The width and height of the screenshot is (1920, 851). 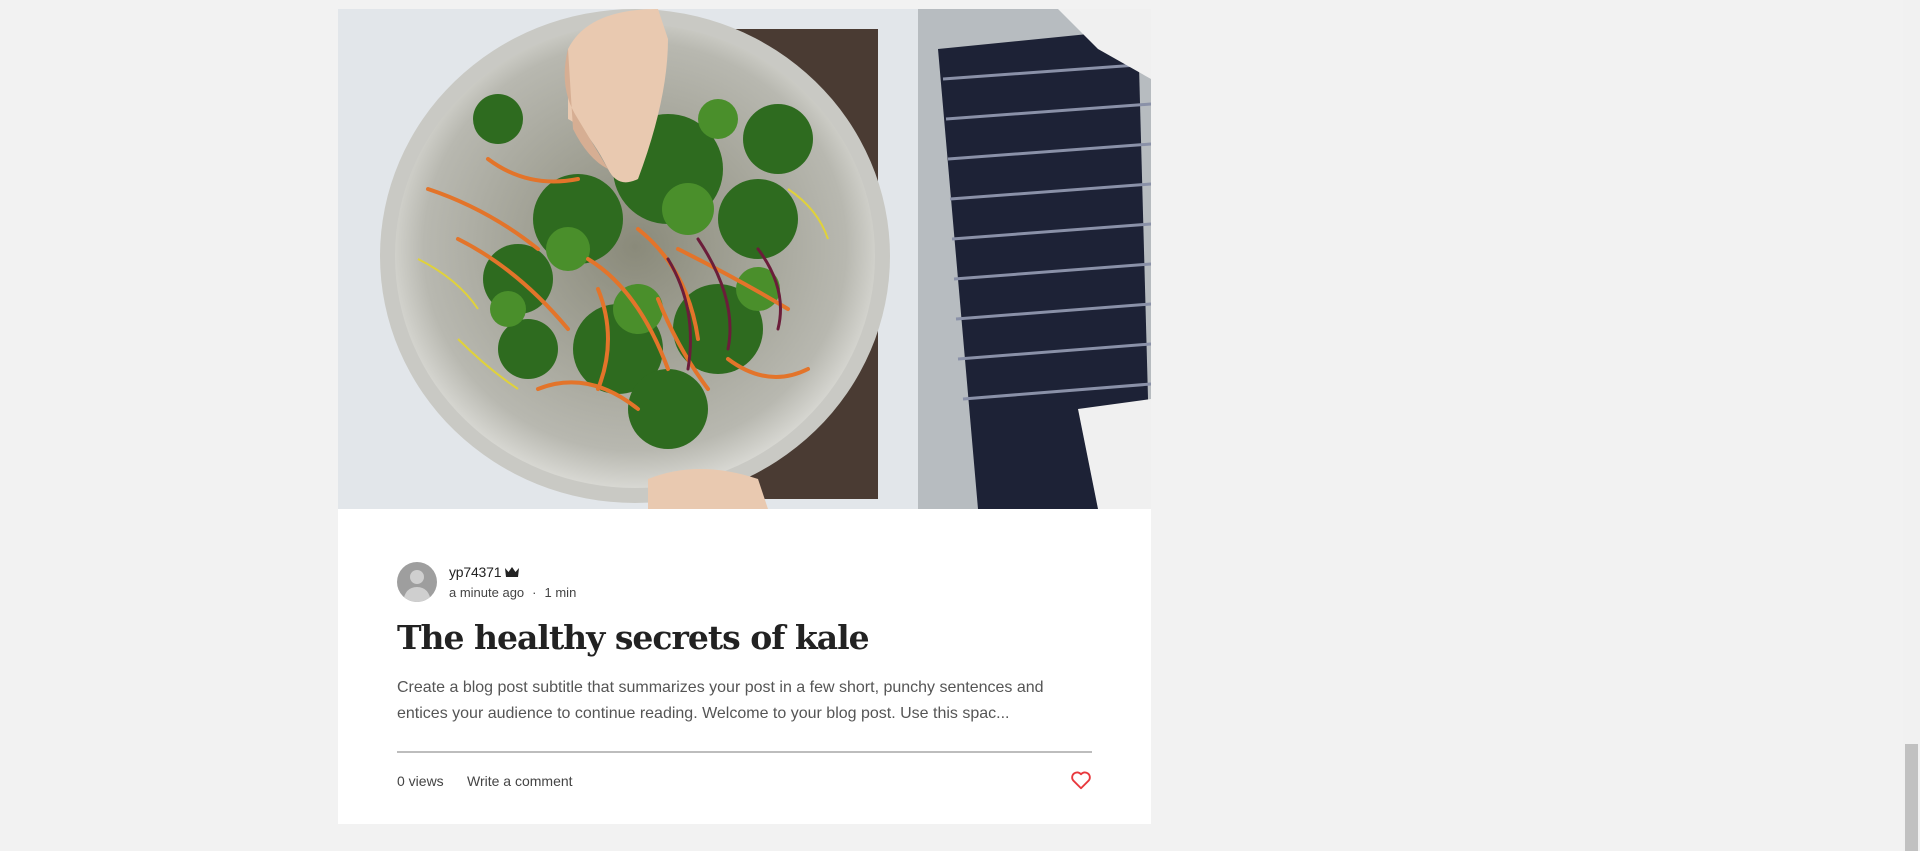 I want to click on author-avatar, so click(x=417, y=582).